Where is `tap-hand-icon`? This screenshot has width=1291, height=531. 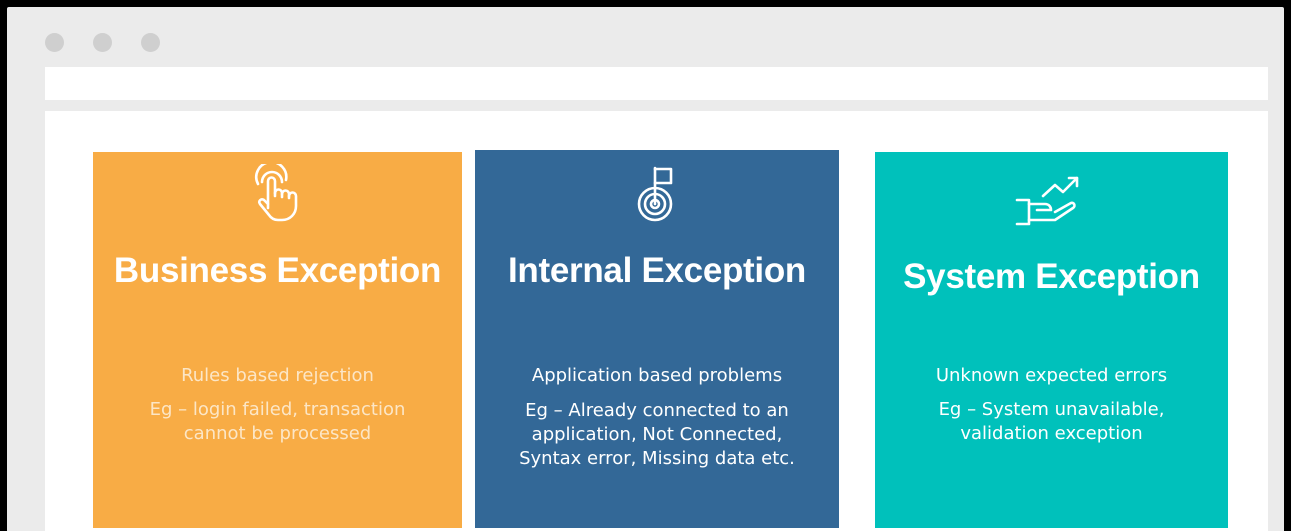 tap-hand-icon is located at coordinates (278, 194).